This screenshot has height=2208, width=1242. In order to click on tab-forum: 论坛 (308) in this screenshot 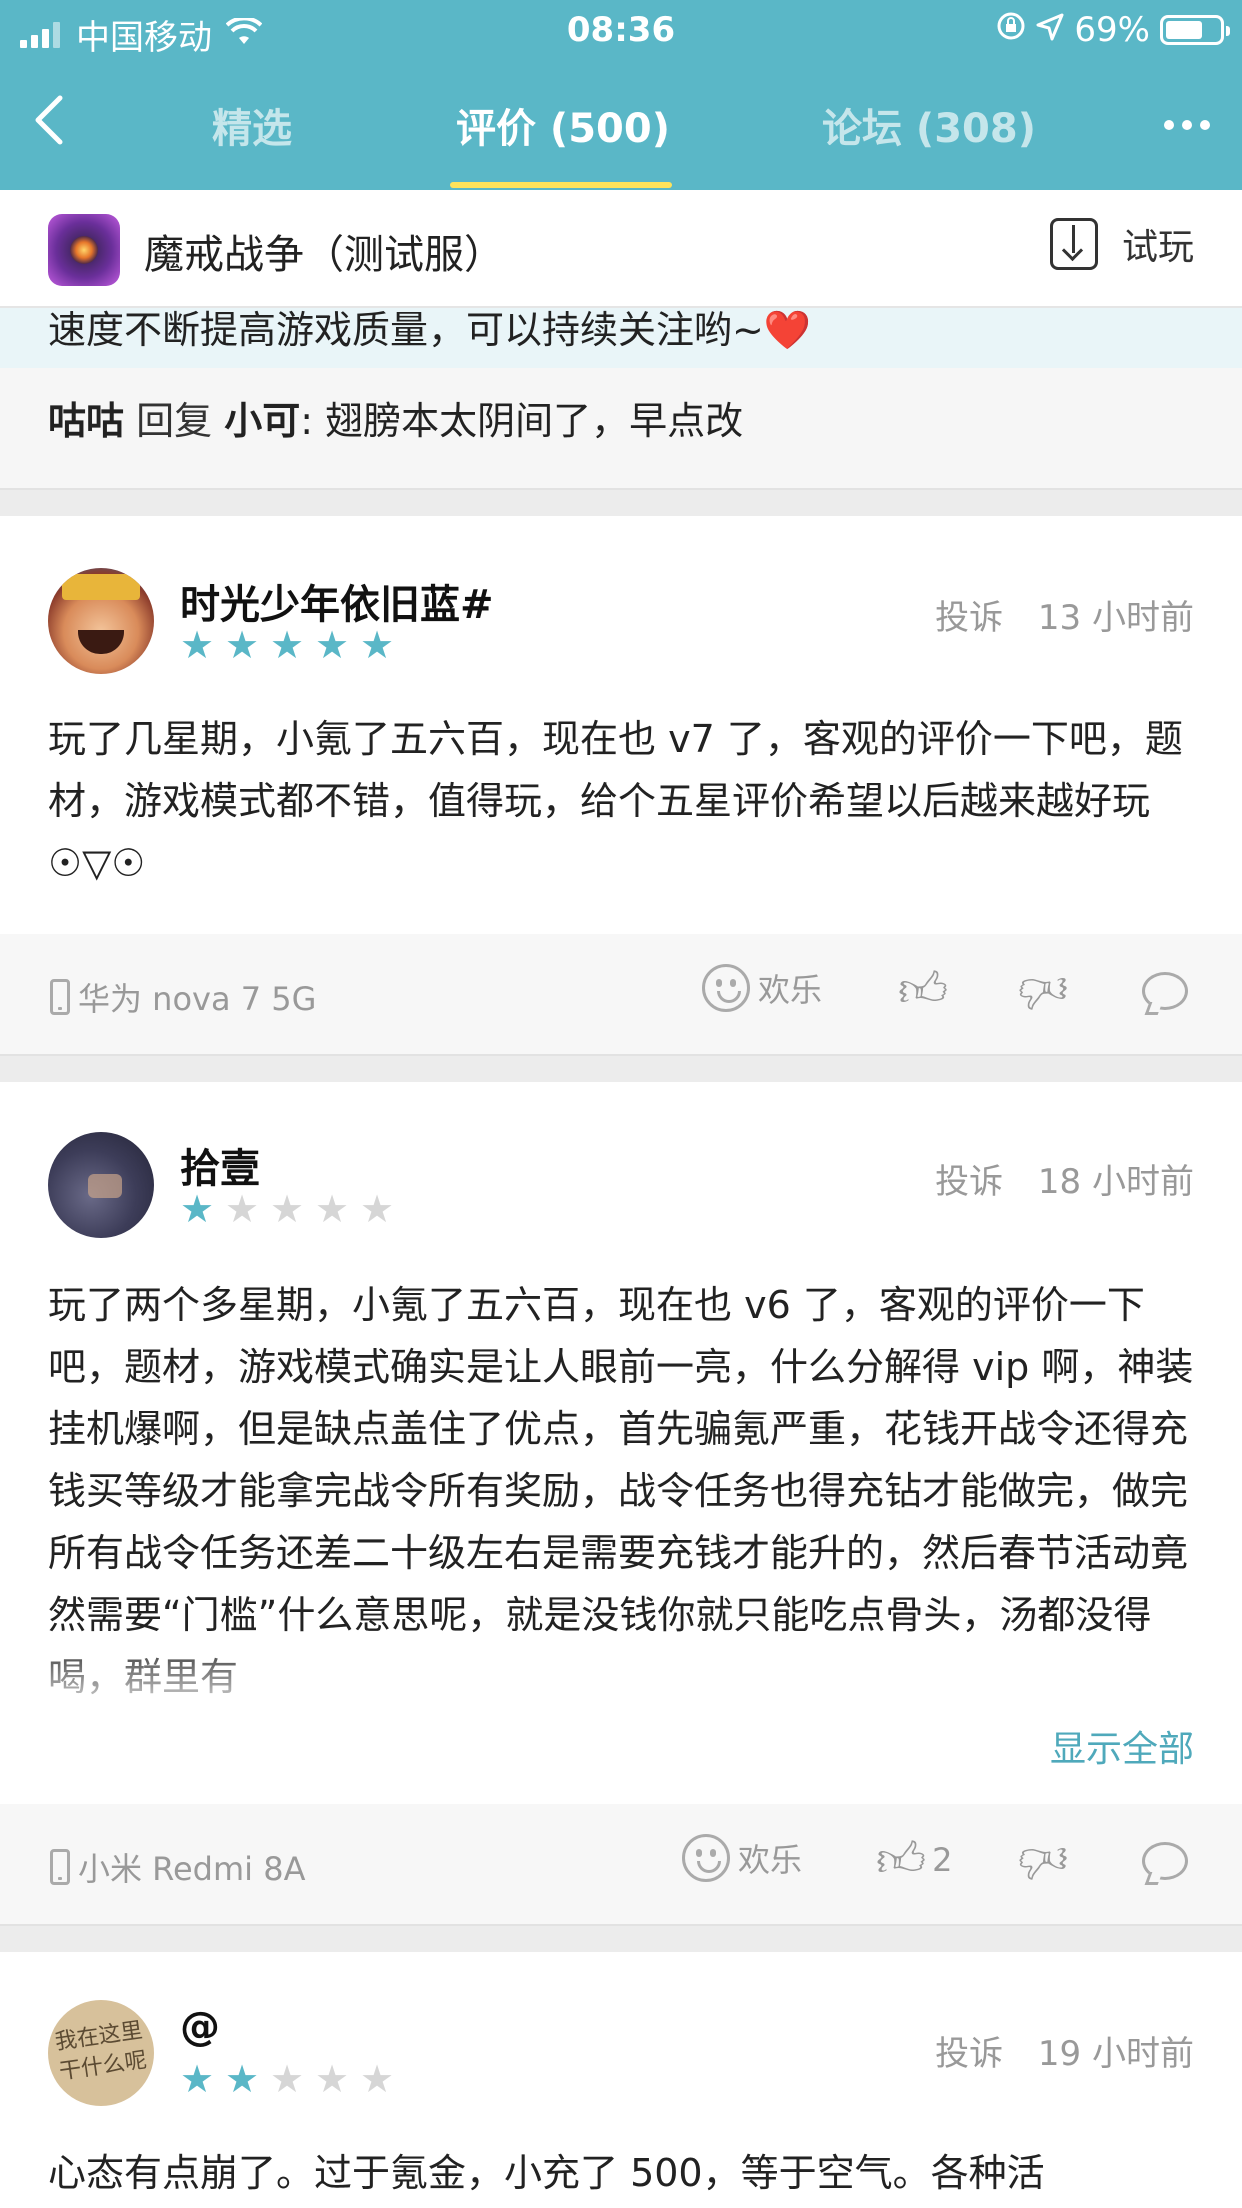, I will do `click(929, 125)`.